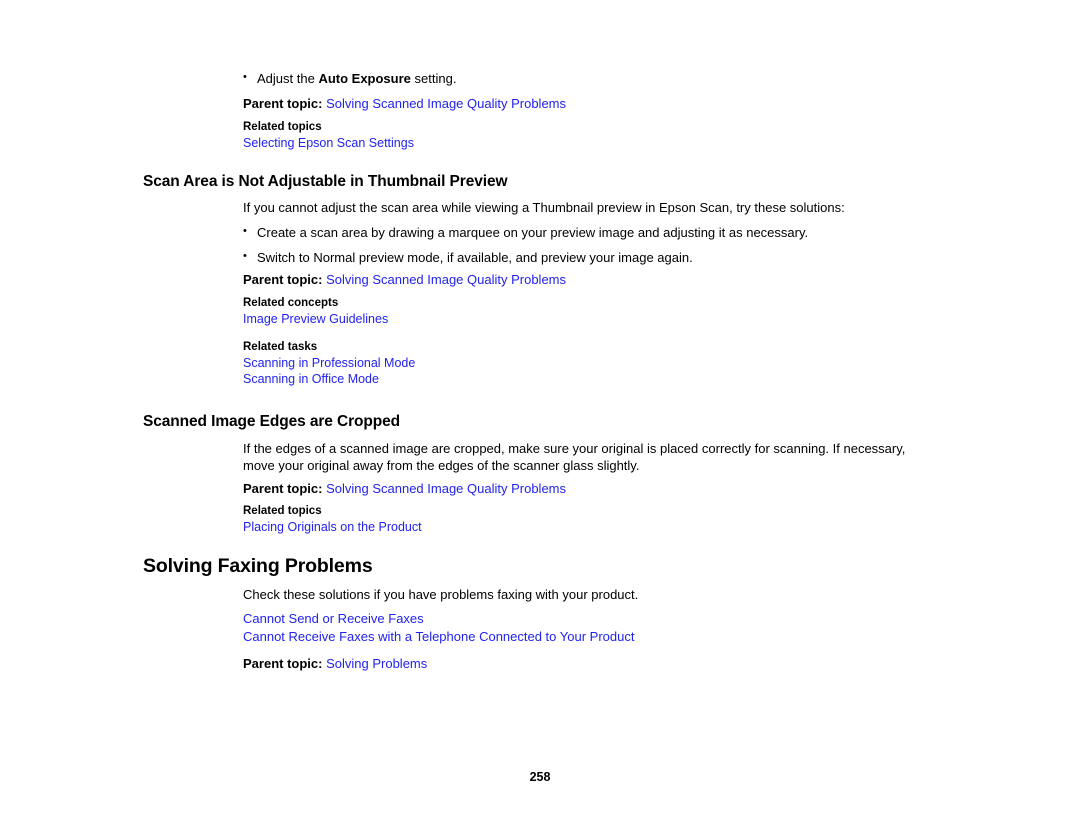  I want to click on related-link: Scanning in Office Mode, so click(588, 379).